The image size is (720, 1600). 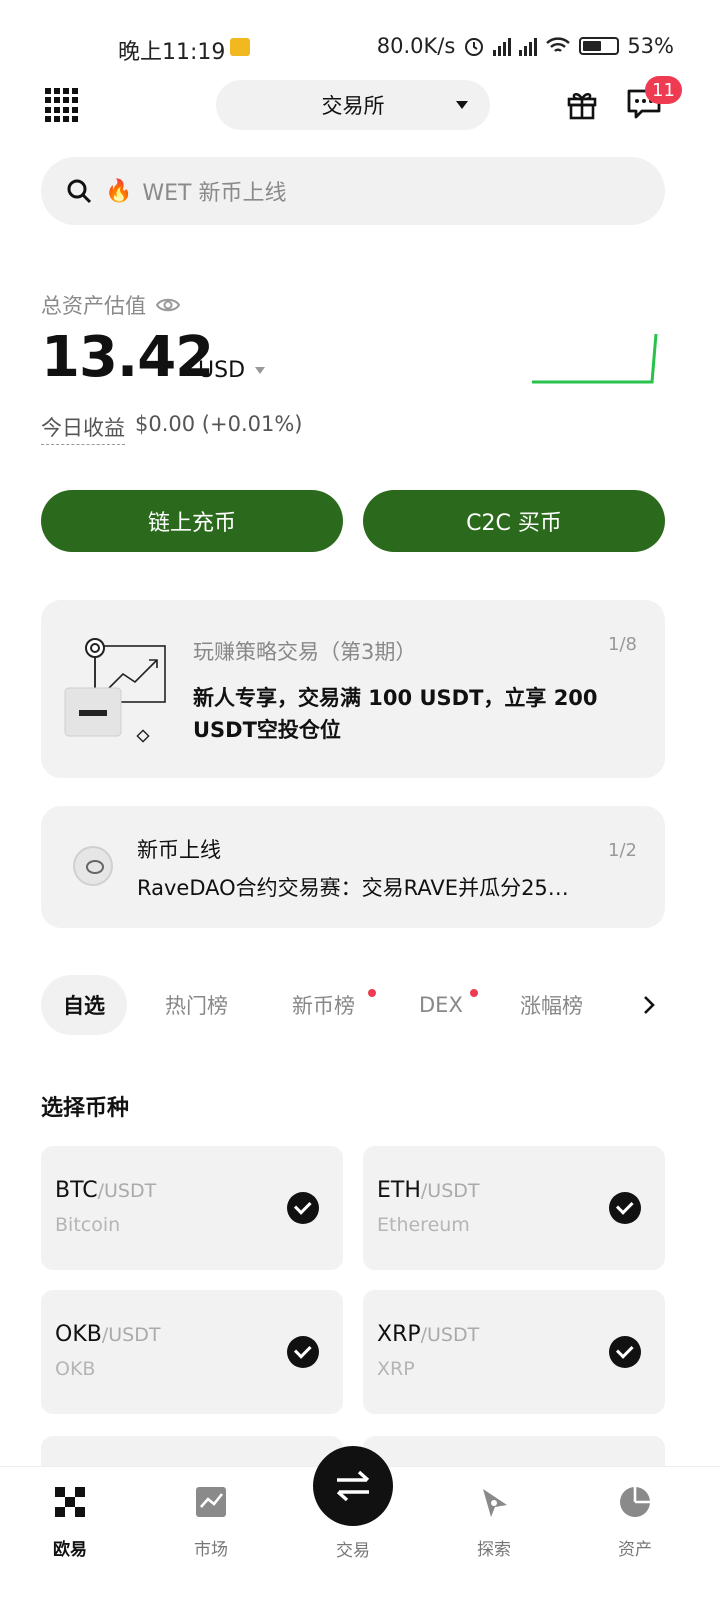 I want to click on coin-name: XRP, so click(x=396, y=1369).